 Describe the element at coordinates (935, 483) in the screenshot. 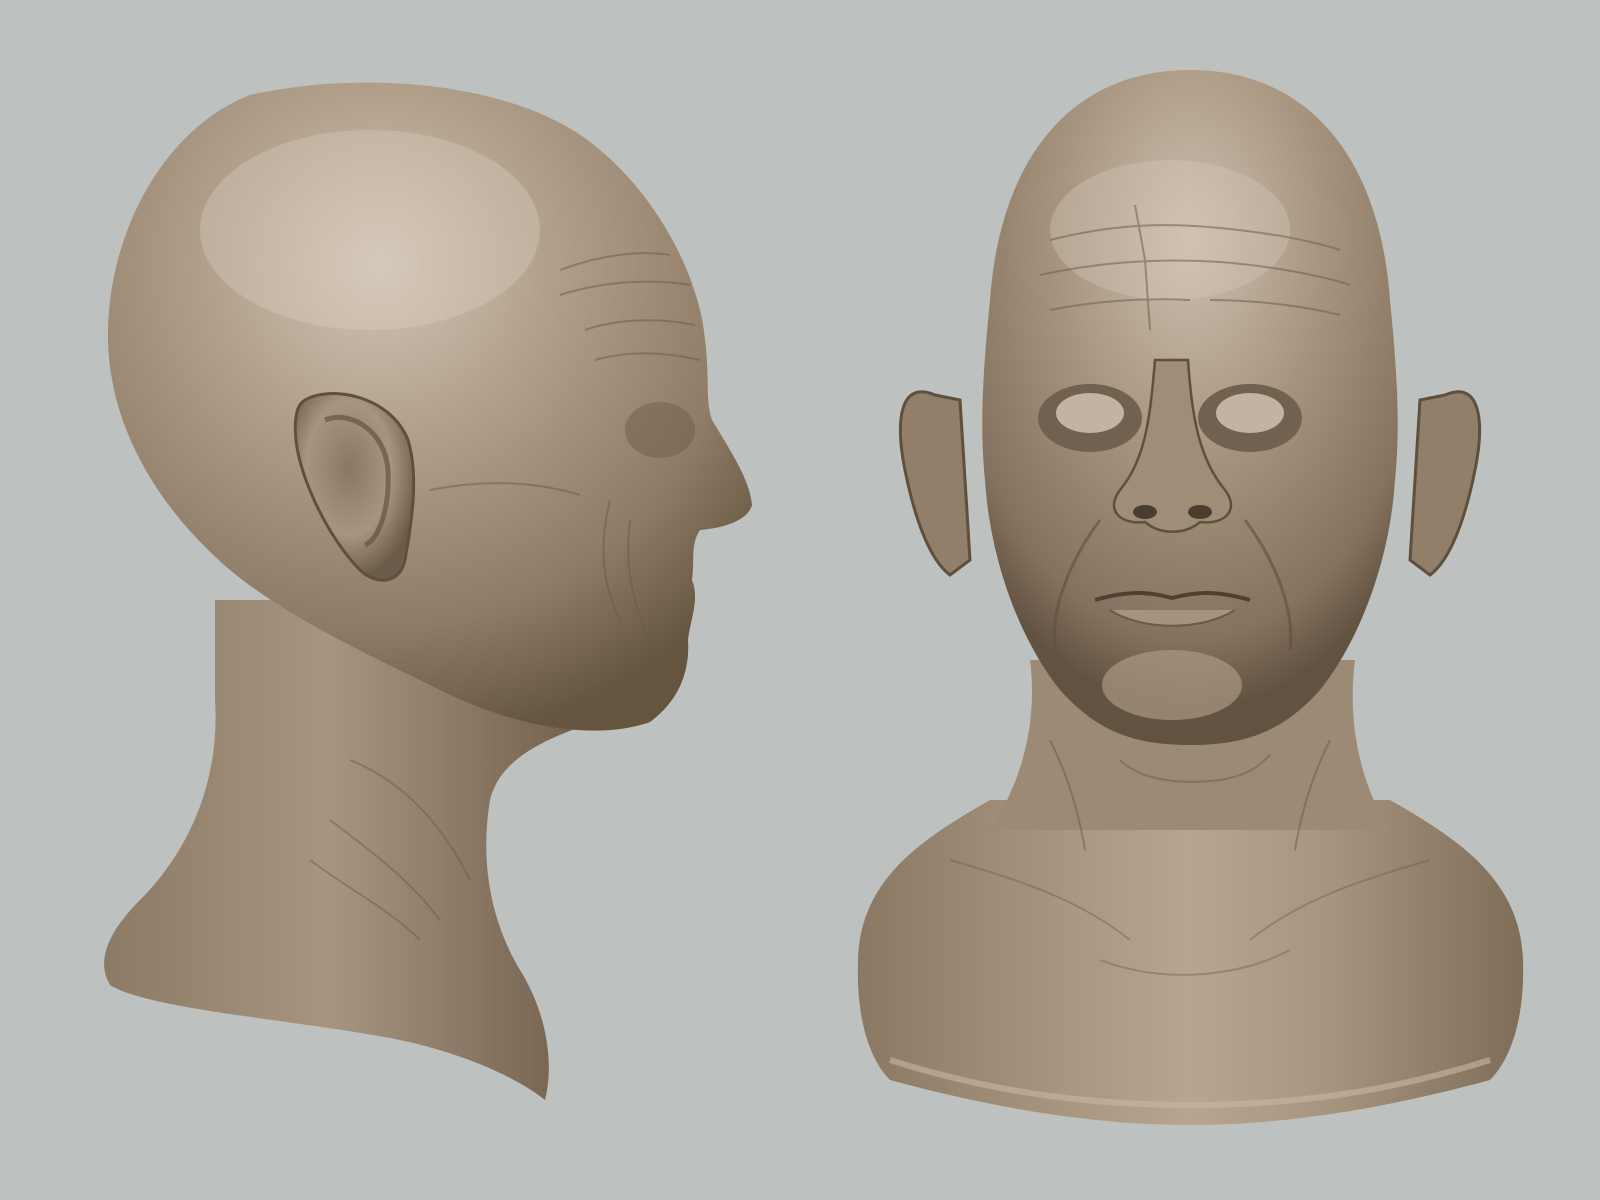

I see `front-ear-left` at that location.